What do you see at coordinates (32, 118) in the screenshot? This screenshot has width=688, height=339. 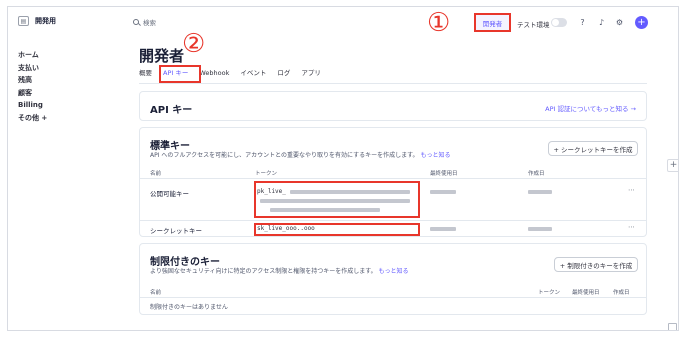 I see `sidebar-item-more: その他 +` at bounding box center [32, 118].